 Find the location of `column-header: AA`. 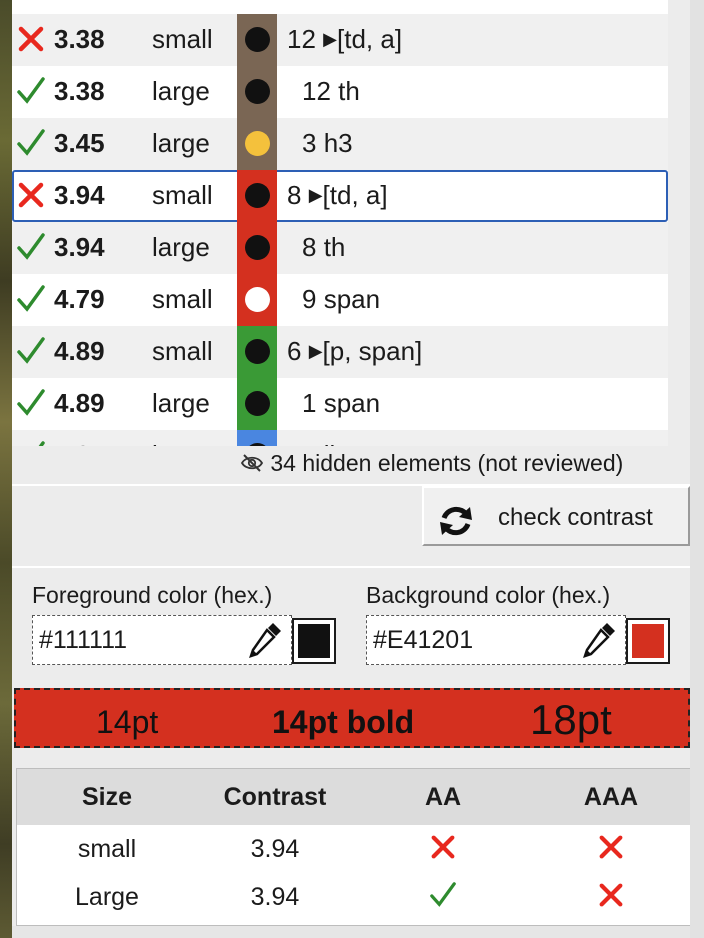

column-header: AA is located at coordinates (443, 797).